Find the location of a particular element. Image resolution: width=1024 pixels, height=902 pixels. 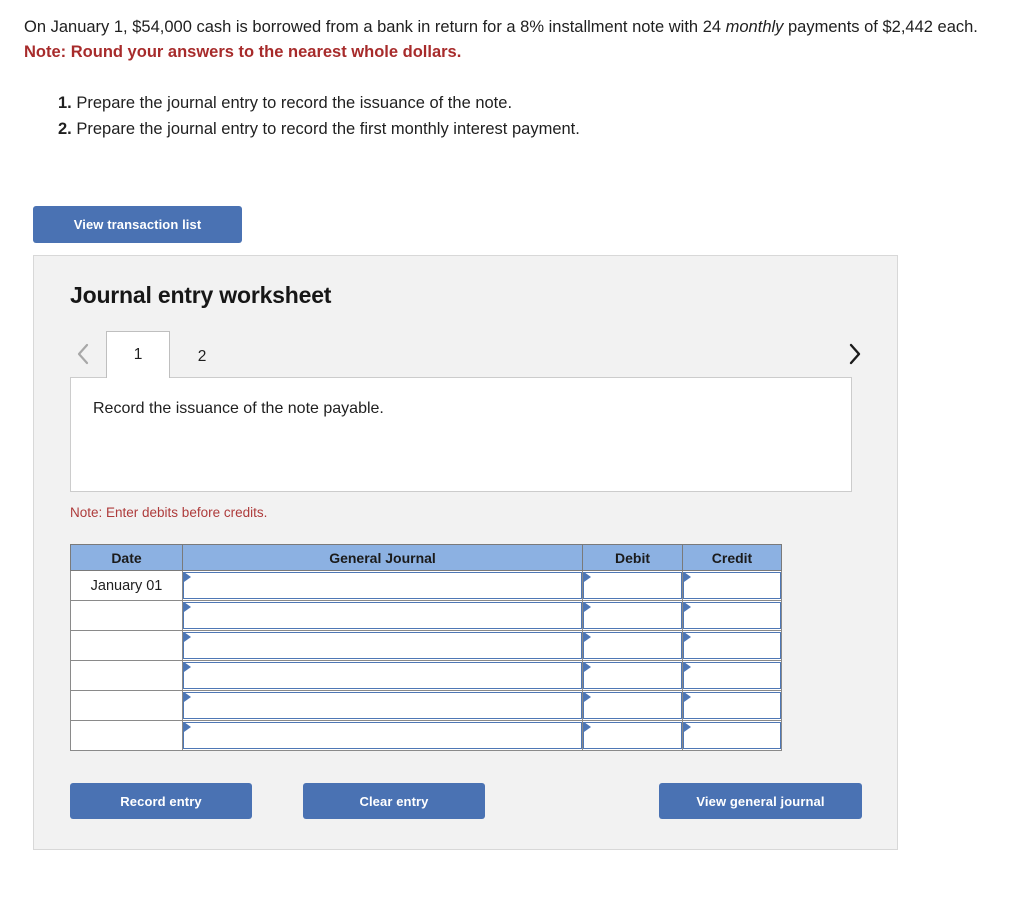

task-number: 1. is located at coordinates (65, 102).